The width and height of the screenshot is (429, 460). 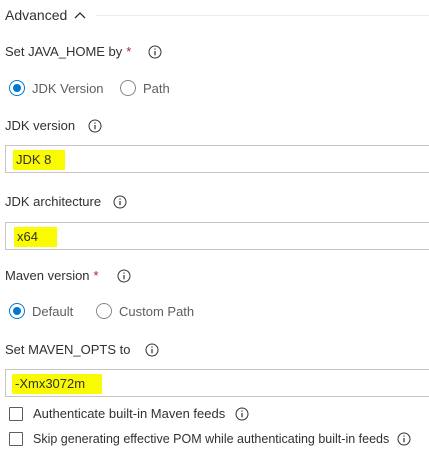 I want to click on jdk-version-label-row: JDK version, so click(x=53, y=125).